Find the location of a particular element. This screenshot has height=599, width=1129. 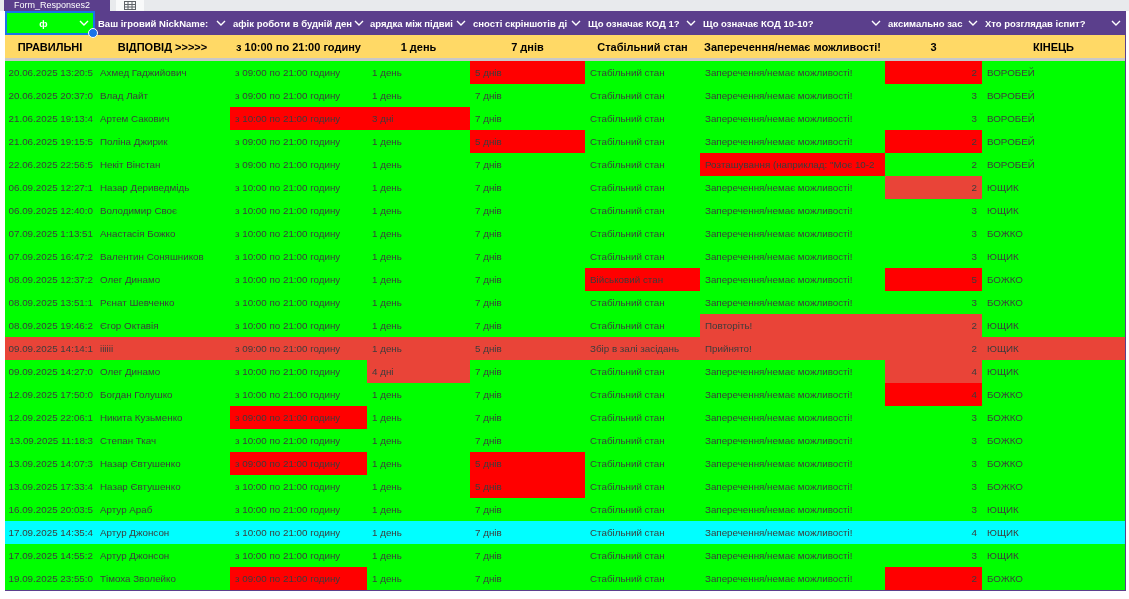

sheet-tab: Form_Responses2 is located at coordinates (57, 5).